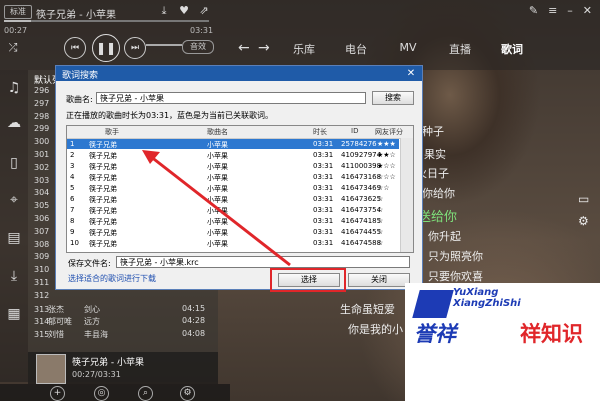 Image resolution: width=600 pixels, height=401 pixels. I want to click on effect-button: 音效, so click(198, 47).